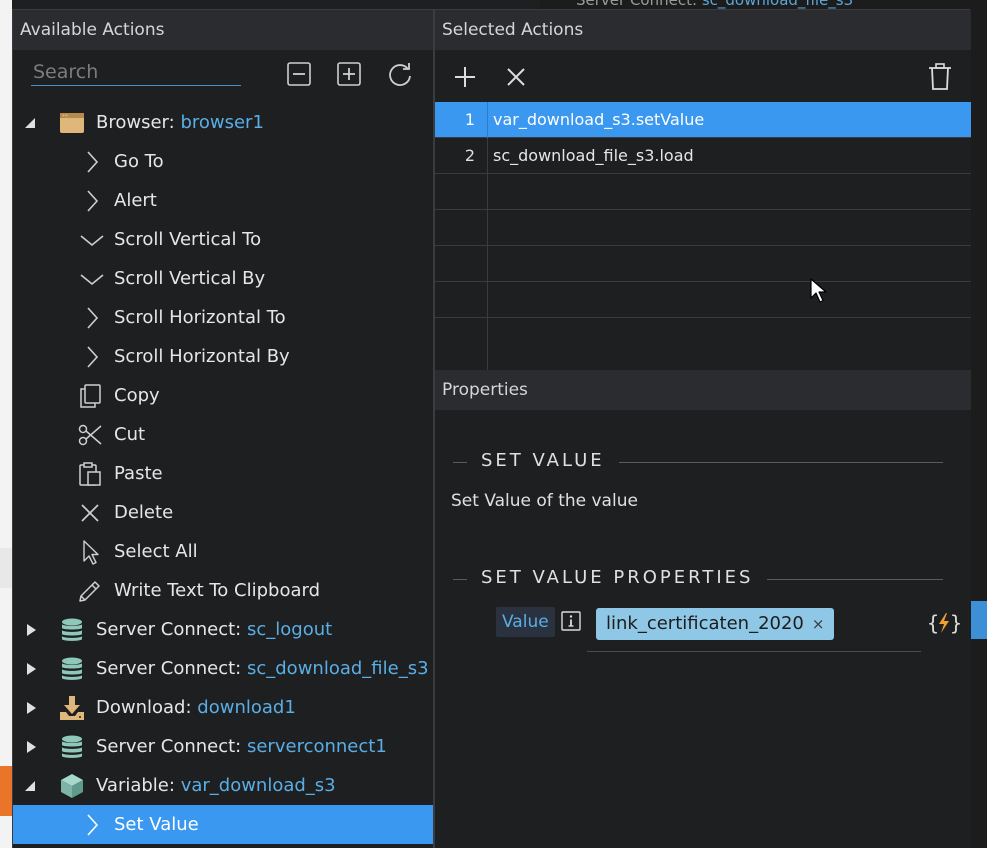 The width and height of the screenshot is (987, 848). Describe the element at coordinates (136, 72) in the screenshot. I see `search-input` at that location.